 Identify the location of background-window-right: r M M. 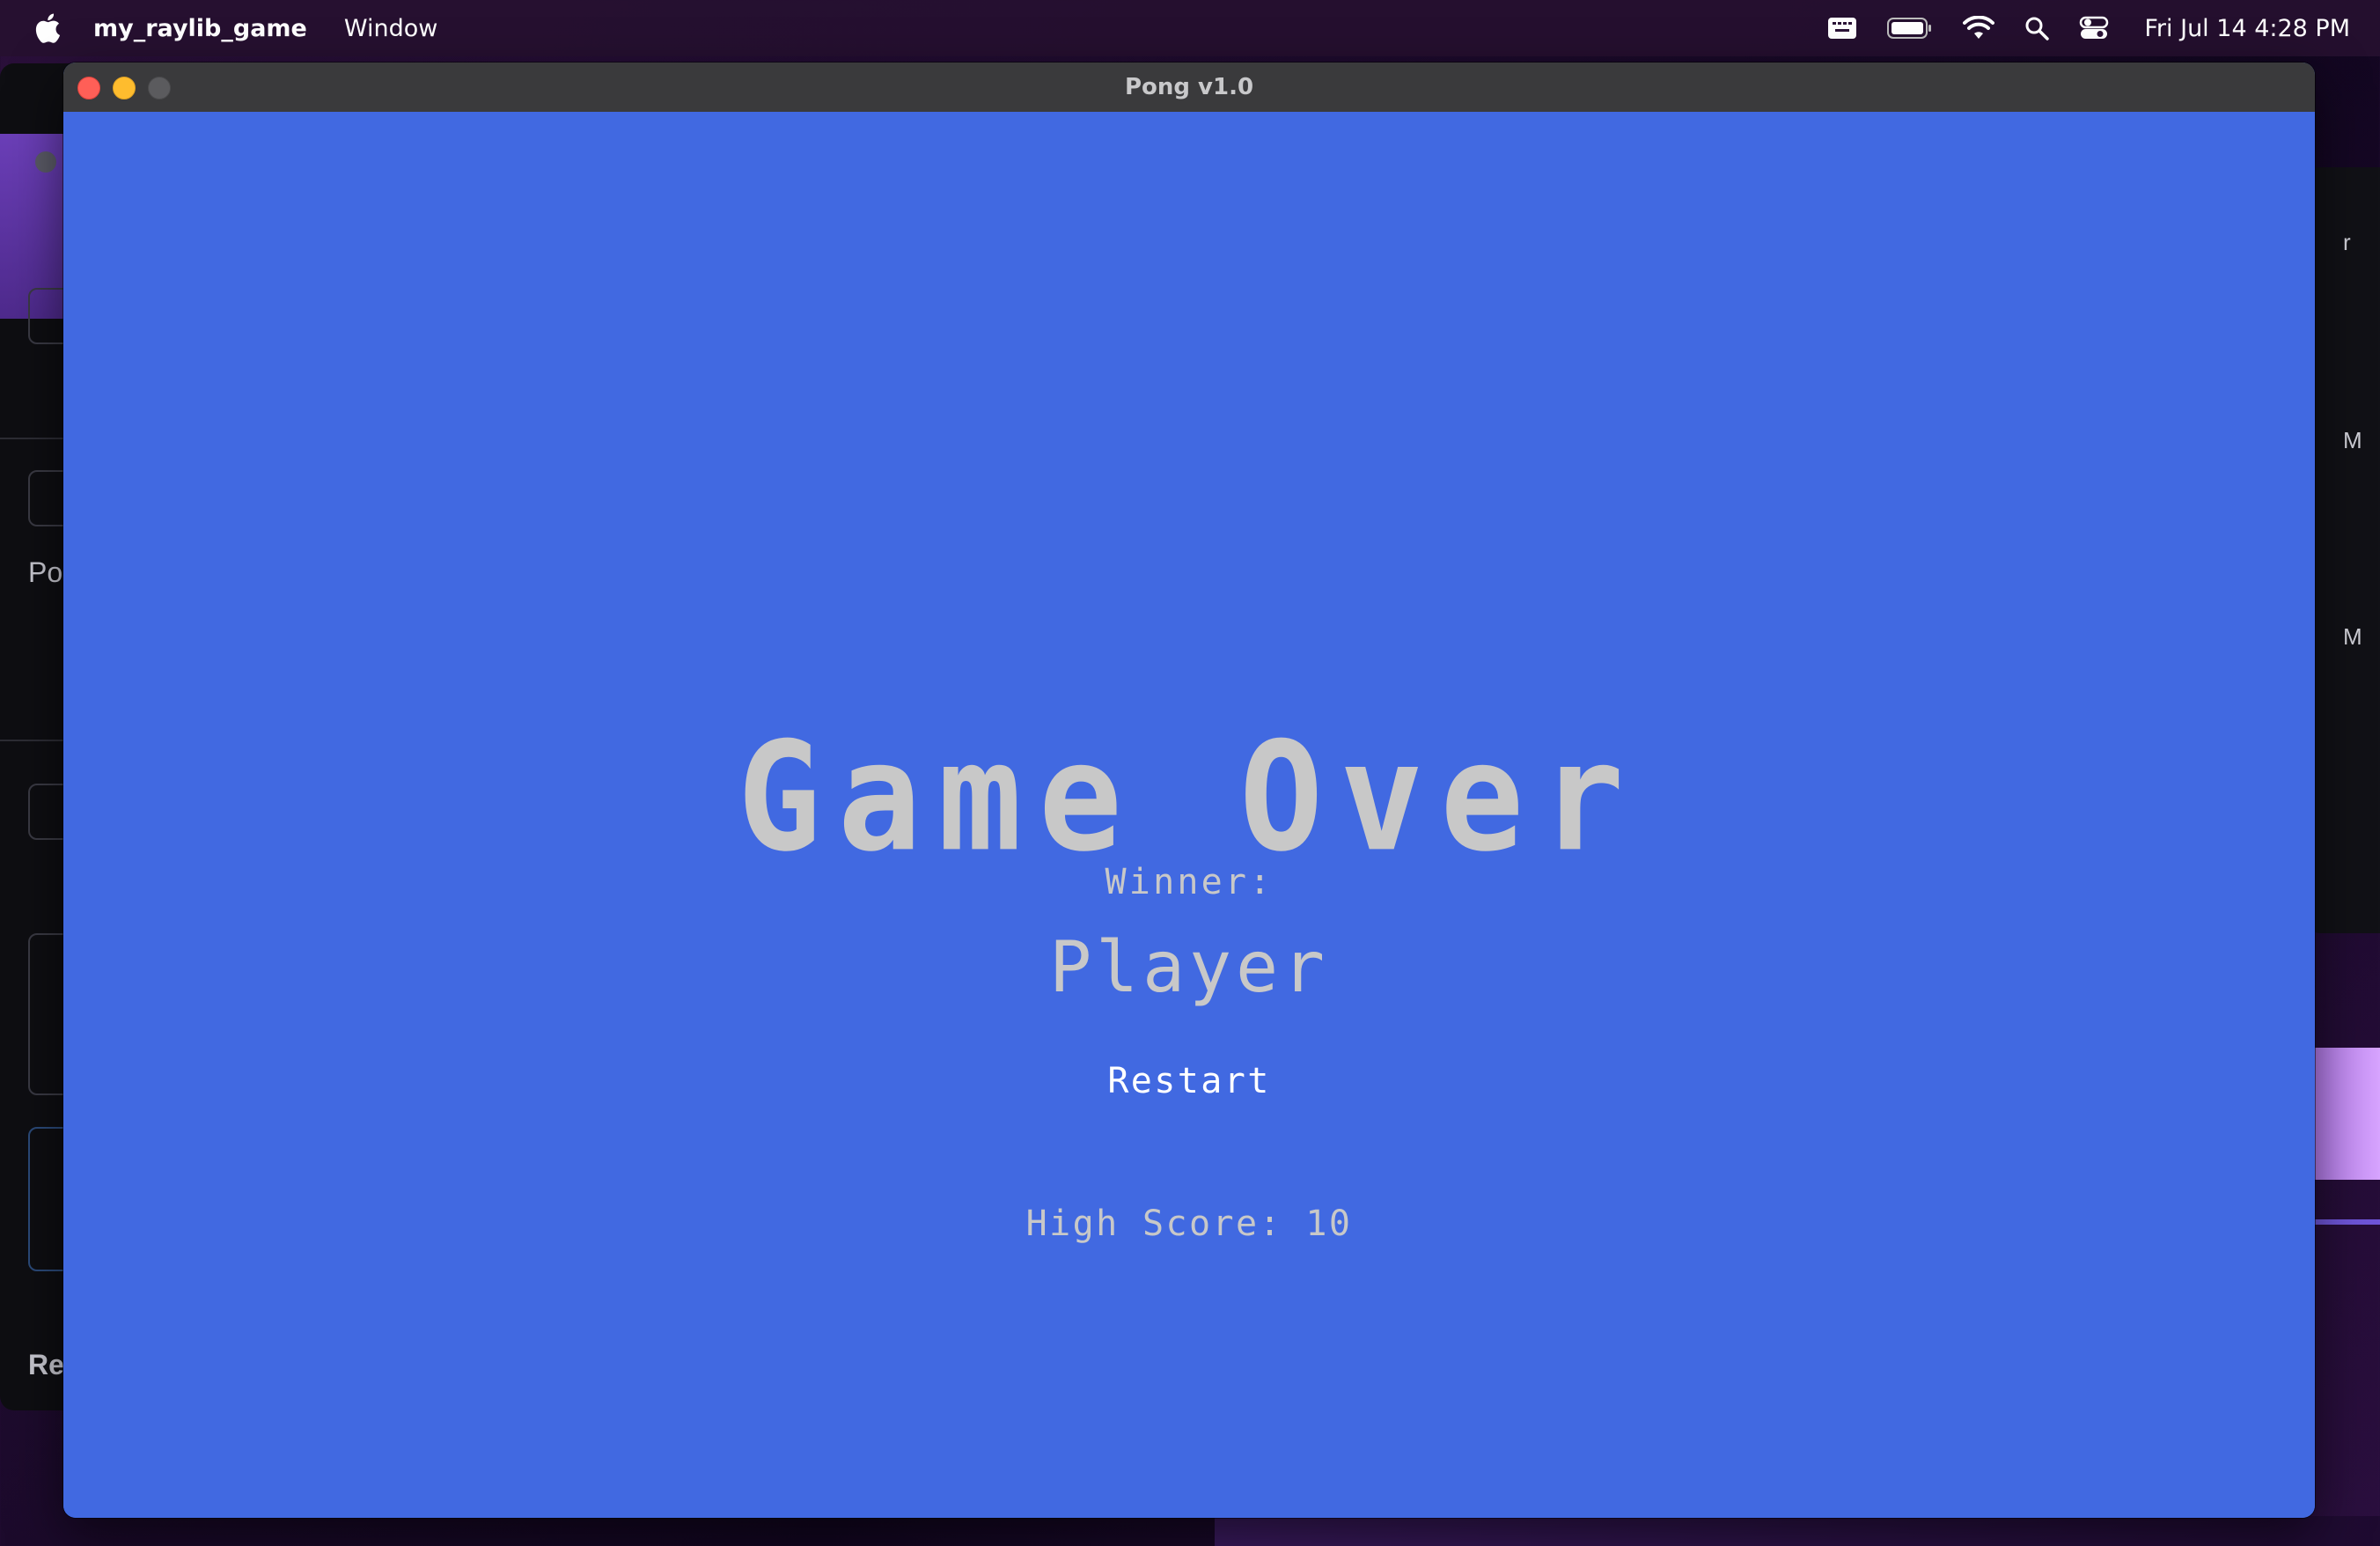
(2343, 550).